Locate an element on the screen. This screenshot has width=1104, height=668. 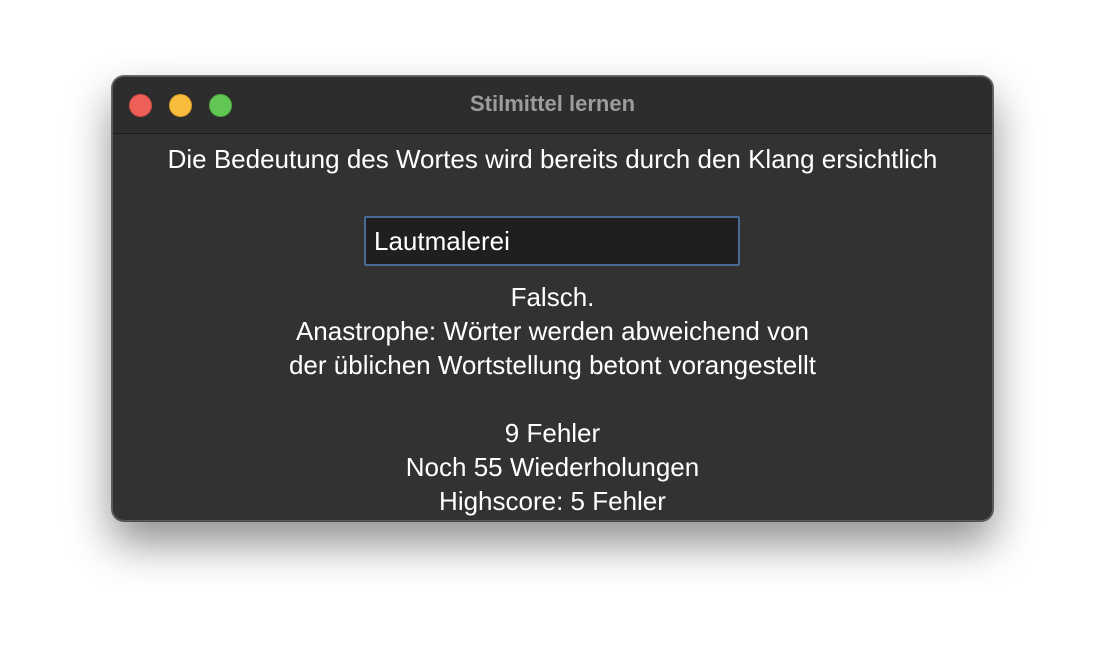
error-count: 9 Fehler is located at coordinates (552, 433).